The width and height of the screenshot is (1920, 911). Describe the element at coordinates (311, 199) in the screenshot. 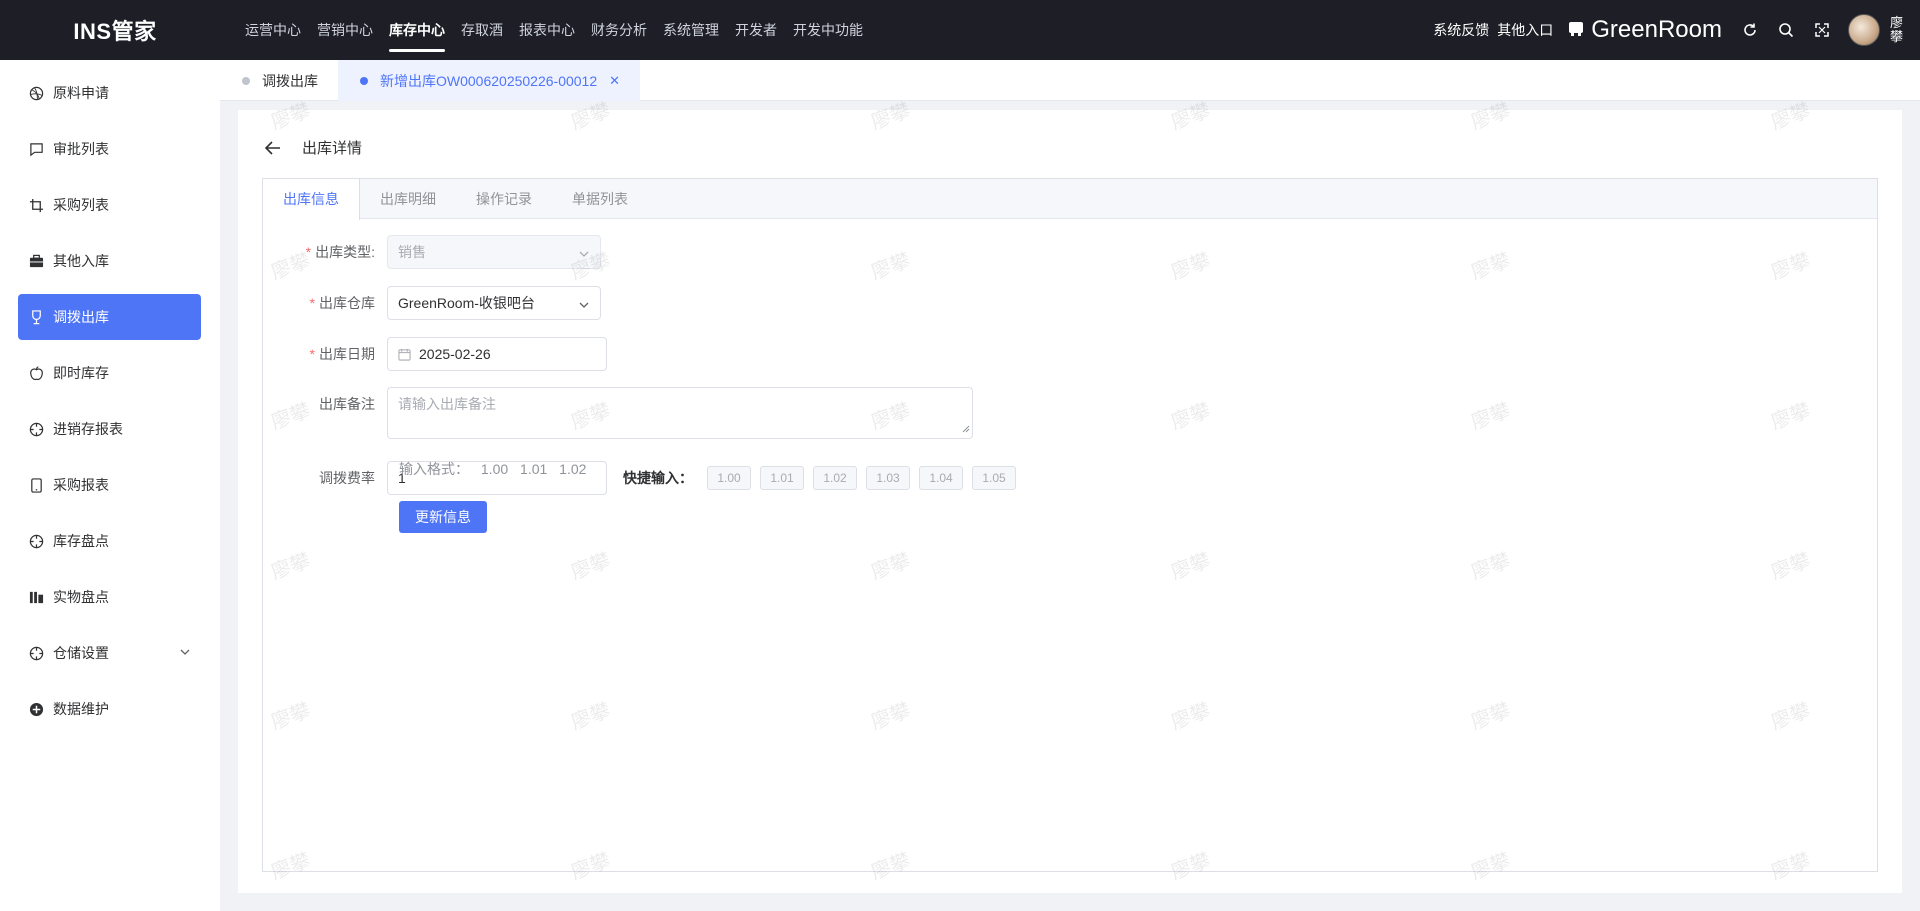

I see `tab-outbound-info: 出库信息` at that location.